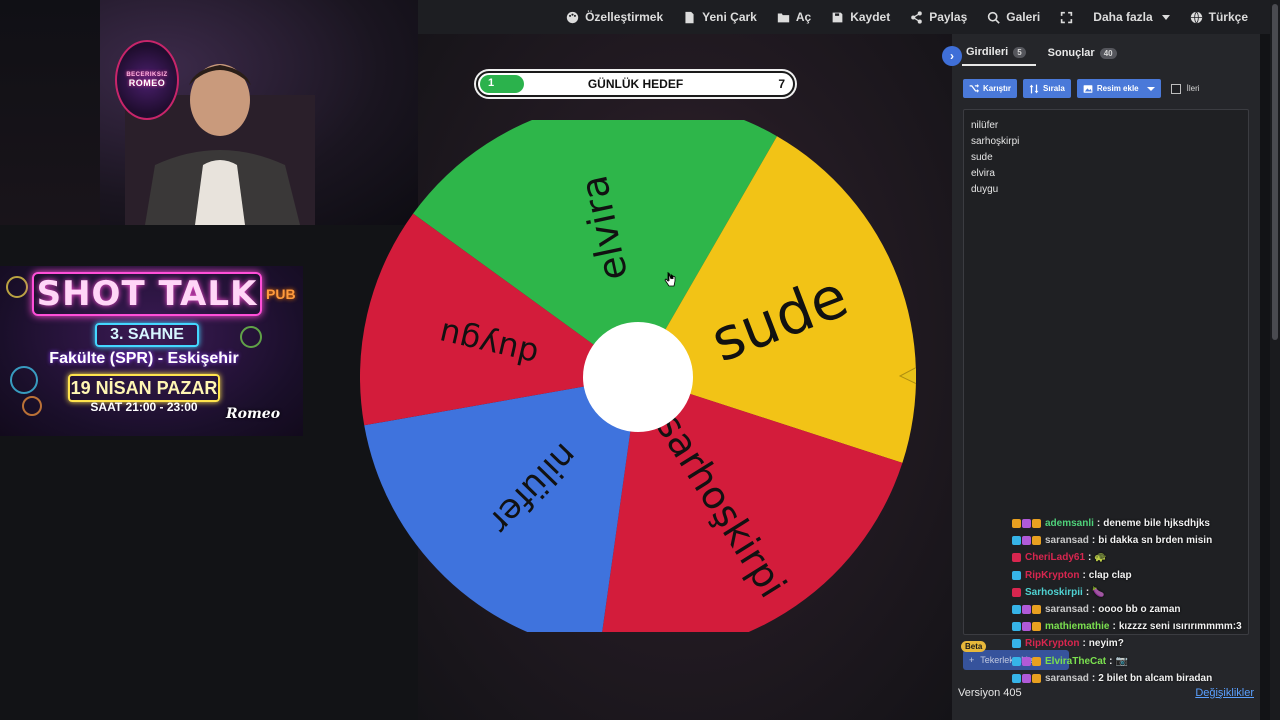  What do you see at coordinates (1155, 541) in the screenshot?
I see `chat-text: bi dakka sn brden misin` at bounding box center [1155, 541].